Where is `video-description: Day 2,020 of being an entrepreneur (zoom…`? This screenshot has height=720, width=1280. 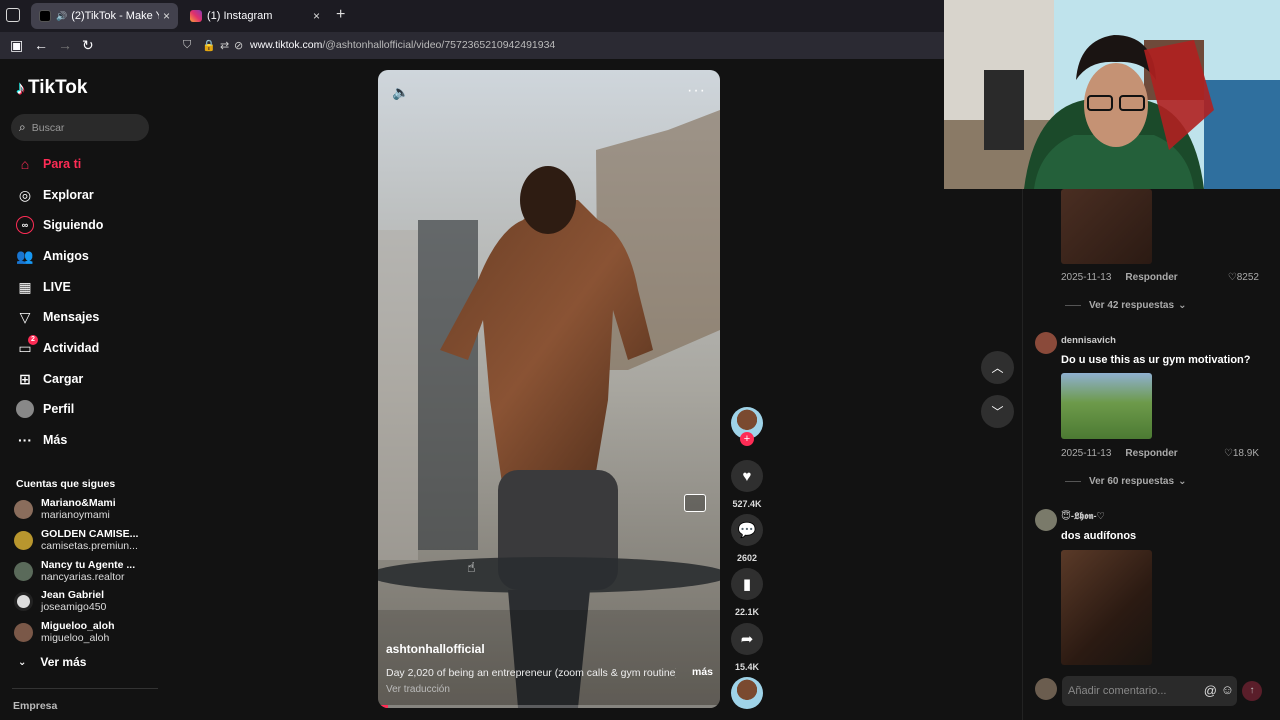
video-description: Day 2,020 of being an entrepreneur (zoom… is located at coordinates (531, 673).